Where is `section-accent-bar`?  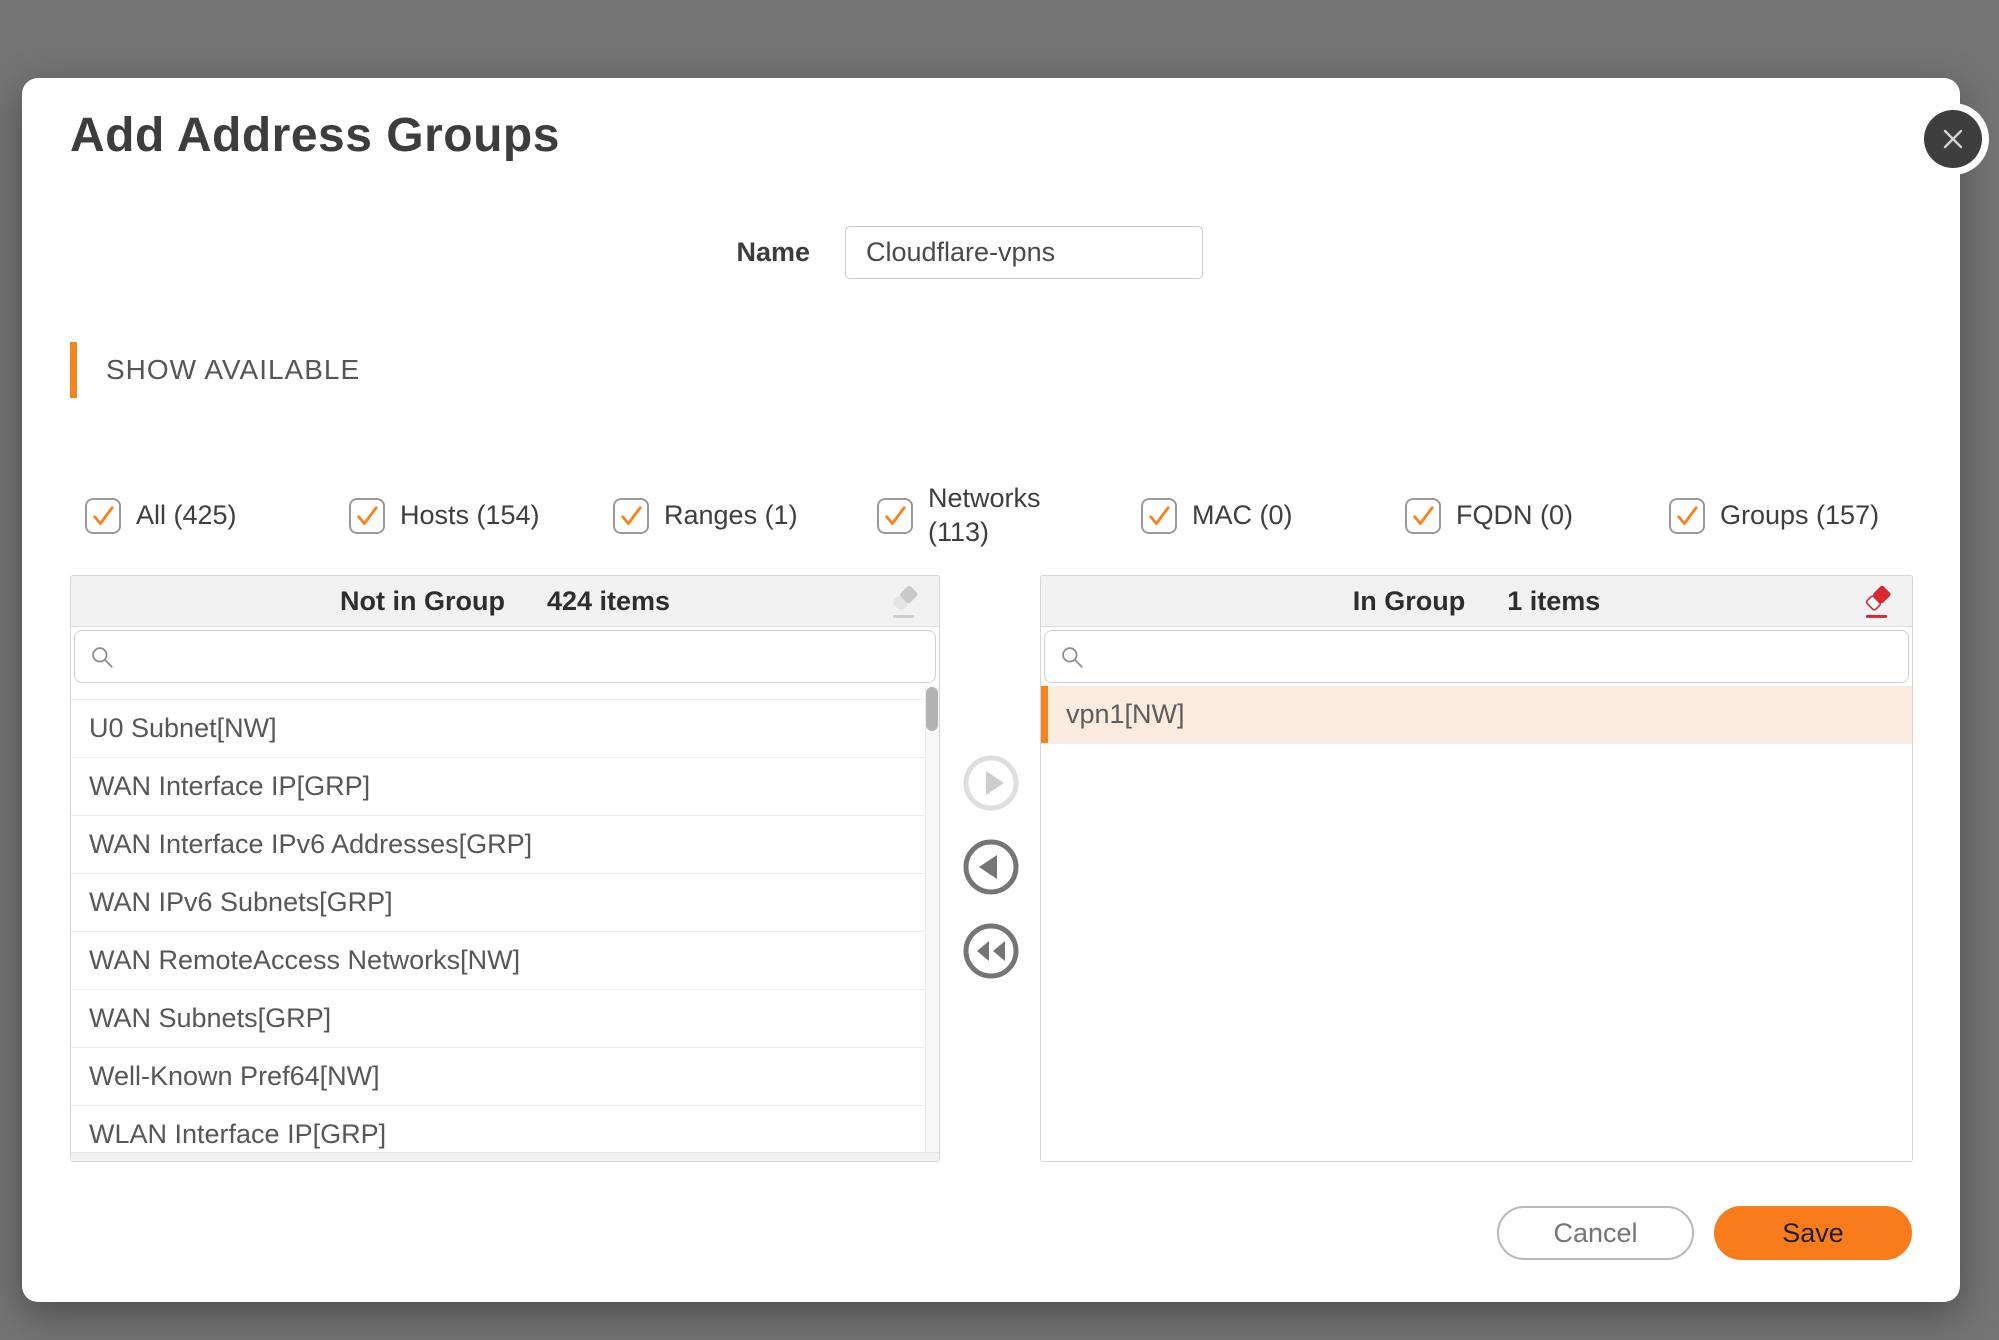 section-accent-bar is located at coordinates (73, 370).